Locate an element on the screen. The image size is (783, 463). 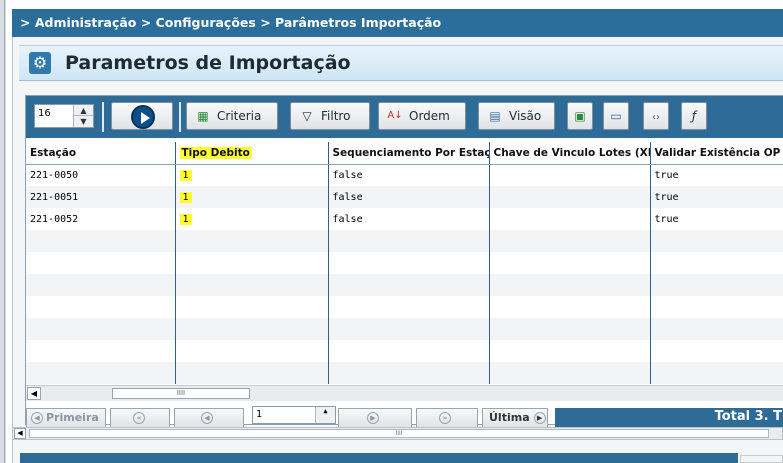
table-row: 221-0050 1 false true is located at coordinates (404, 175).